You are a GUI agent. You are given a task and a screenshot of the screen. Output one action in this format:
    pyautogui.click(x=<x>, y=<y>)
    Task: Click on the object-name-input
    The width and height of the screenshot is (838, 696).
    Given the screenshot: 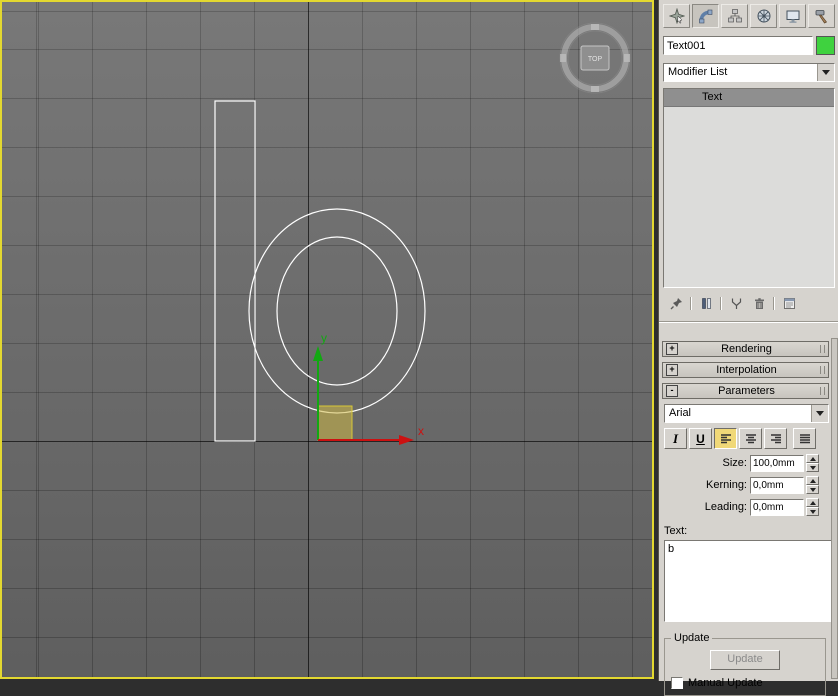 What is the action you would take?
    pyautogui.click(x=738, y=45)
    